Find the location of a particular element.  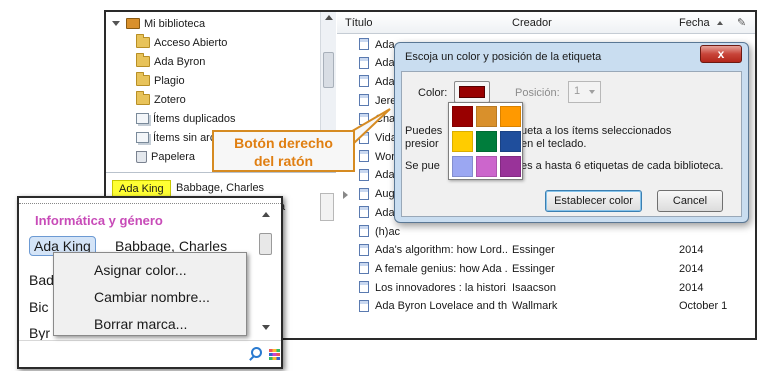

column-creator: Creador is located at coordinates (532, 23).